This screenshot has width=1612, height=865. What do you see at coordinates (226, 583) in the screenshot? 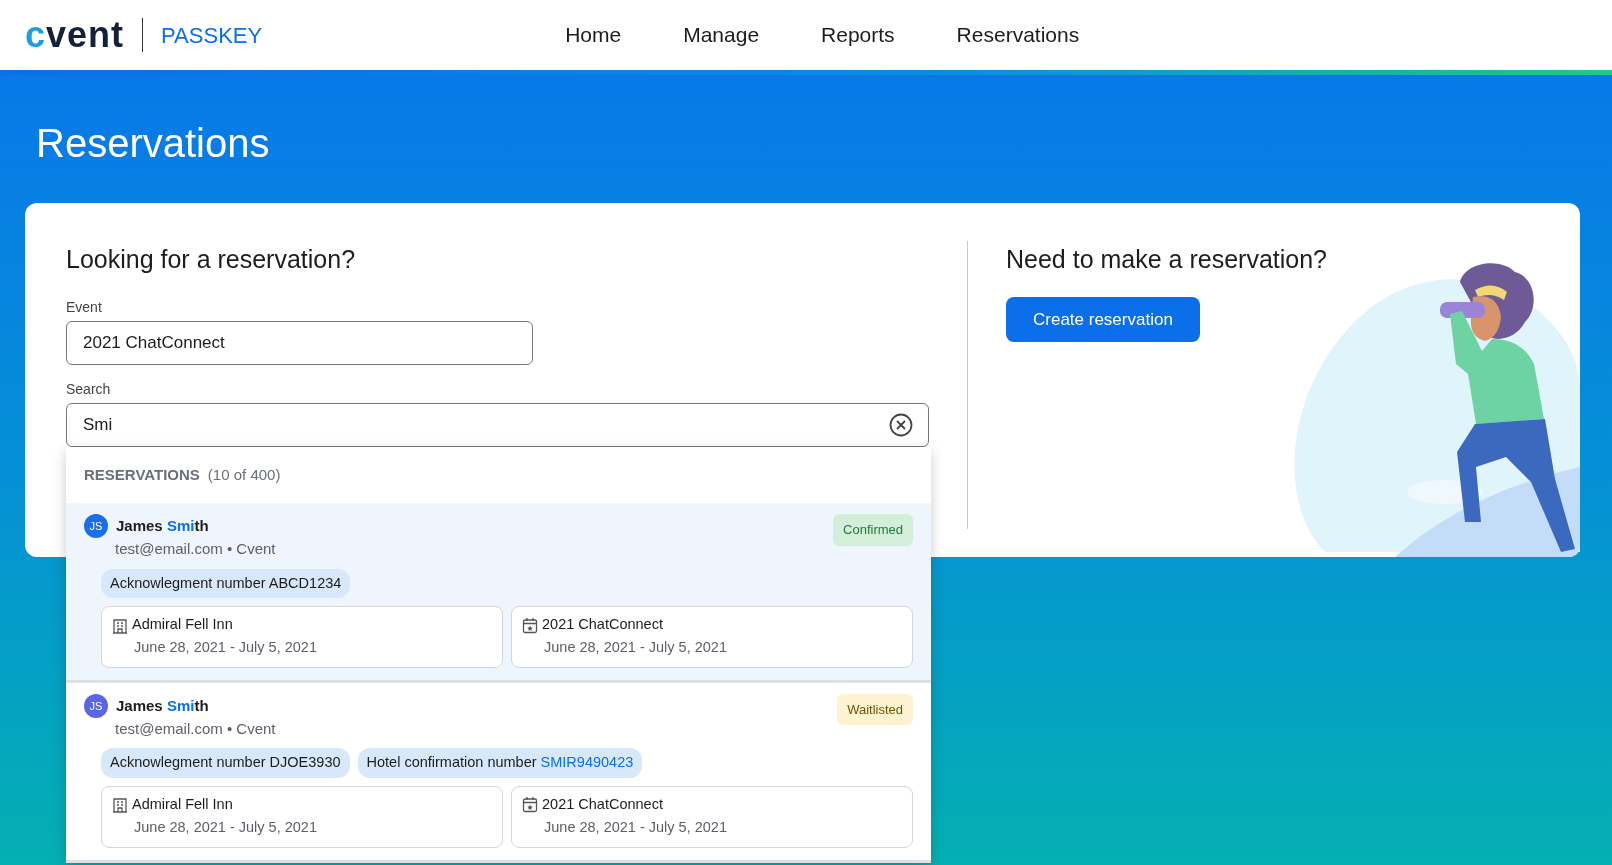
I see `reference-number: Acknowlegment number ABCD1234` at bounding box center [226, 583].